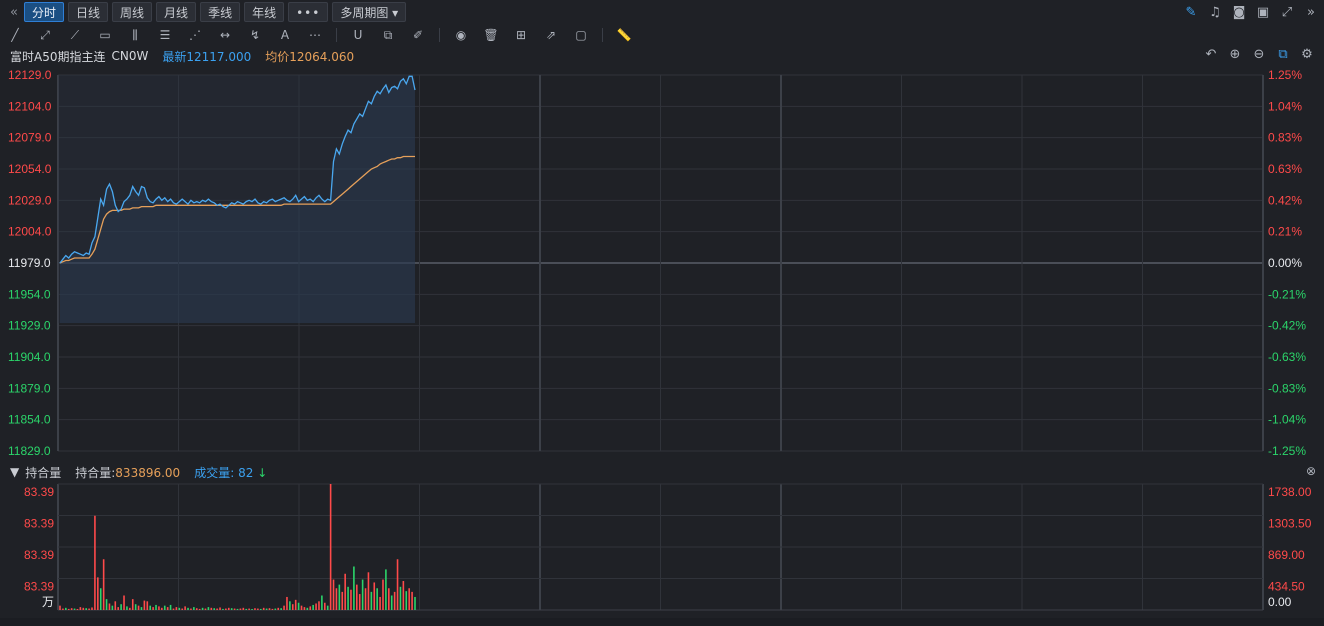  Describe the element at coordinates (1287, 326) in the screenshot. I see `price-tick-right: -0.42%` at that location.